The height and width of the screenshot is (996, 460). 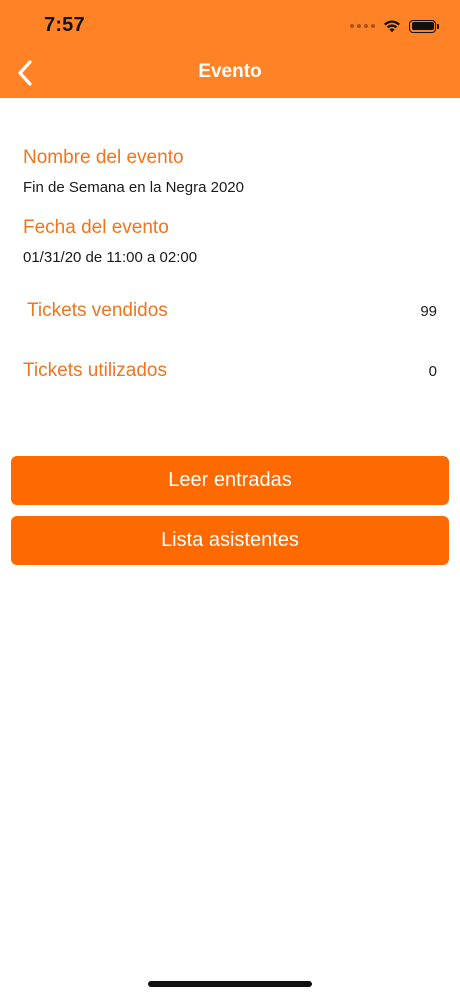 I want to click on header-bar: 7:57 Evento, so click(x=230, y=49).